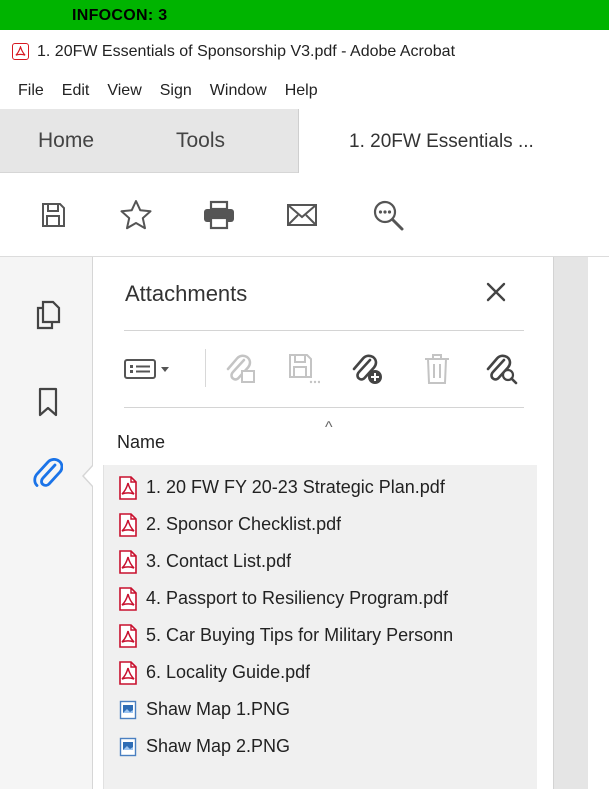 The width and height of the screenshot is (609, 789). I want to click on document-edge, so click(598, 523).